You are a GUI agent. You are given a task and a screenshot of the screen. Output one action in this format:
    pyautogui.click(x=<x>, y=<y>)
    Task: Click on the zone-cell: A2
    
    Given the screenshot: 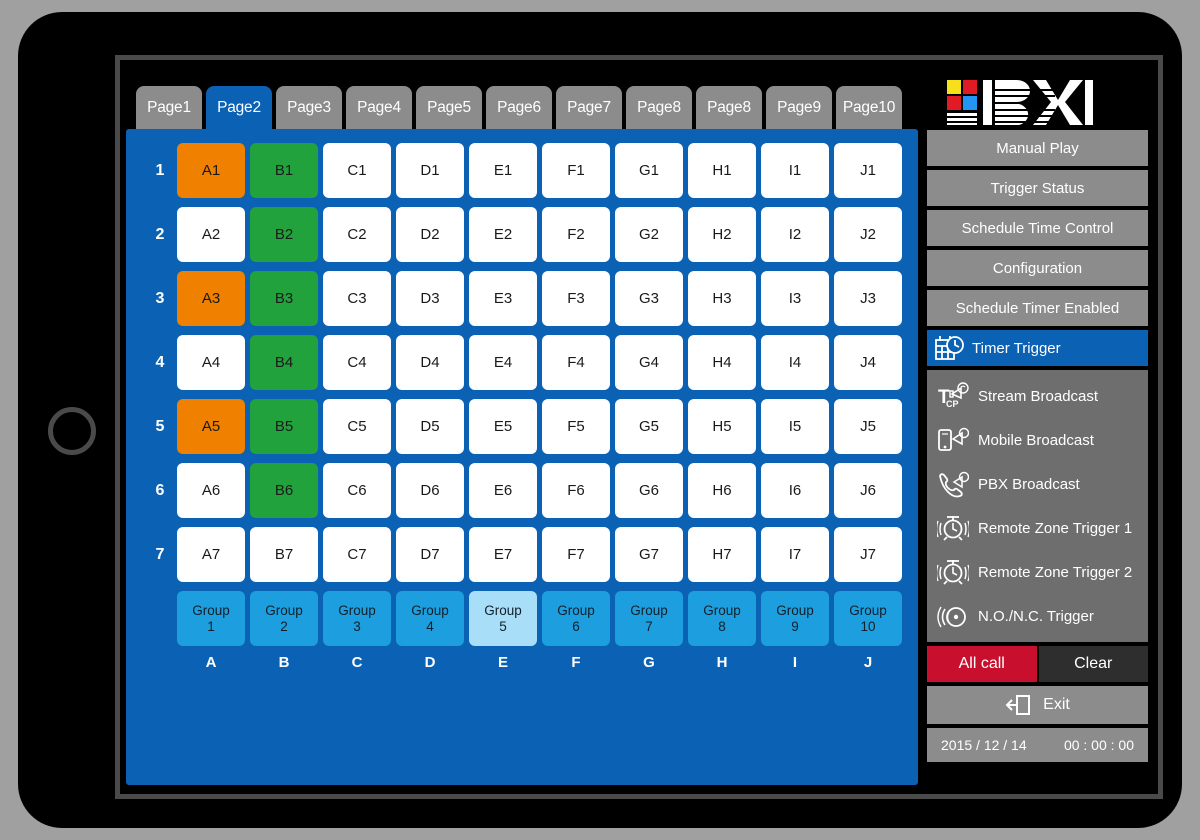 What is the action you would take?
    pyautogui.click(x=211, y=234)
    